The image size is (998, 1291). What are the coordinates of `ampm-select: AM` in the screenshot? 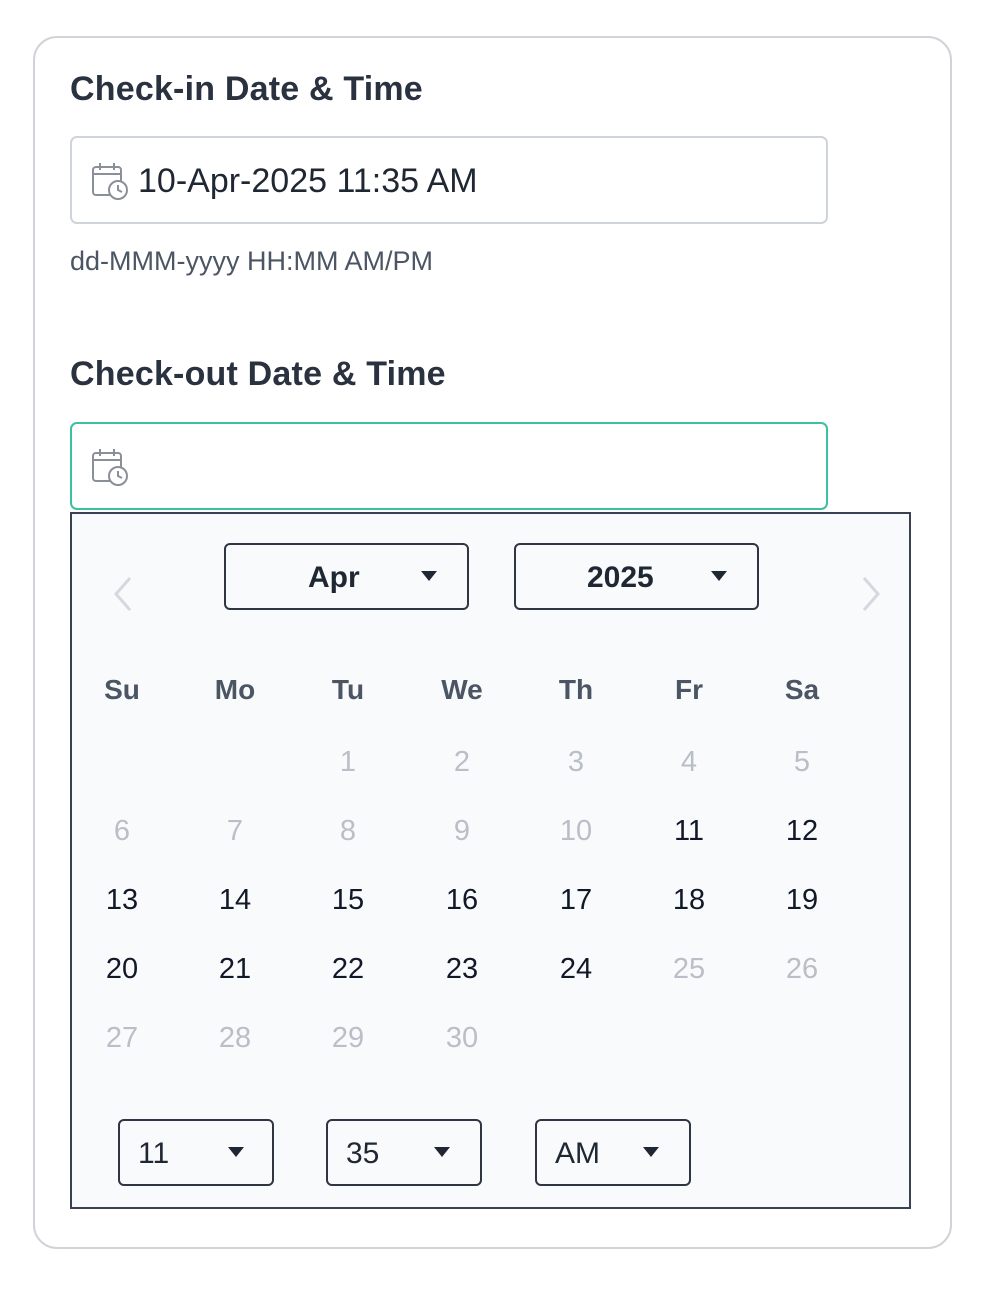 It's located at (613, 1152).